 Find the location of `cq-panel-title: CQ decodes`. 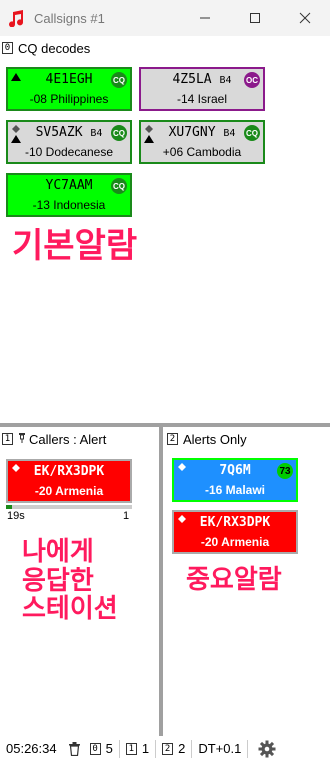

cq-panel-title: CQ decodes is located at coordinates (54, 48).